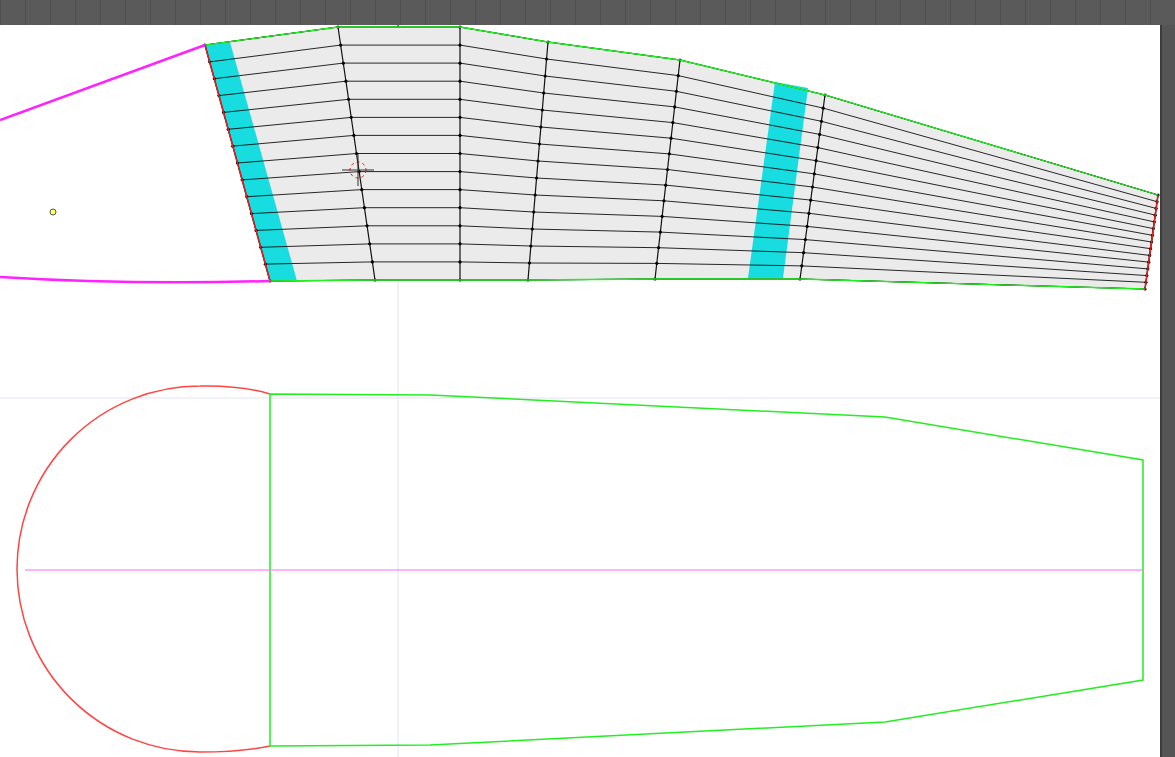 This screenshot has height=757, width=1175. What do you see at coordinates (53, 212) in the screenshot?
I see `pivot-point-icon` at bounding box center [53, 212].